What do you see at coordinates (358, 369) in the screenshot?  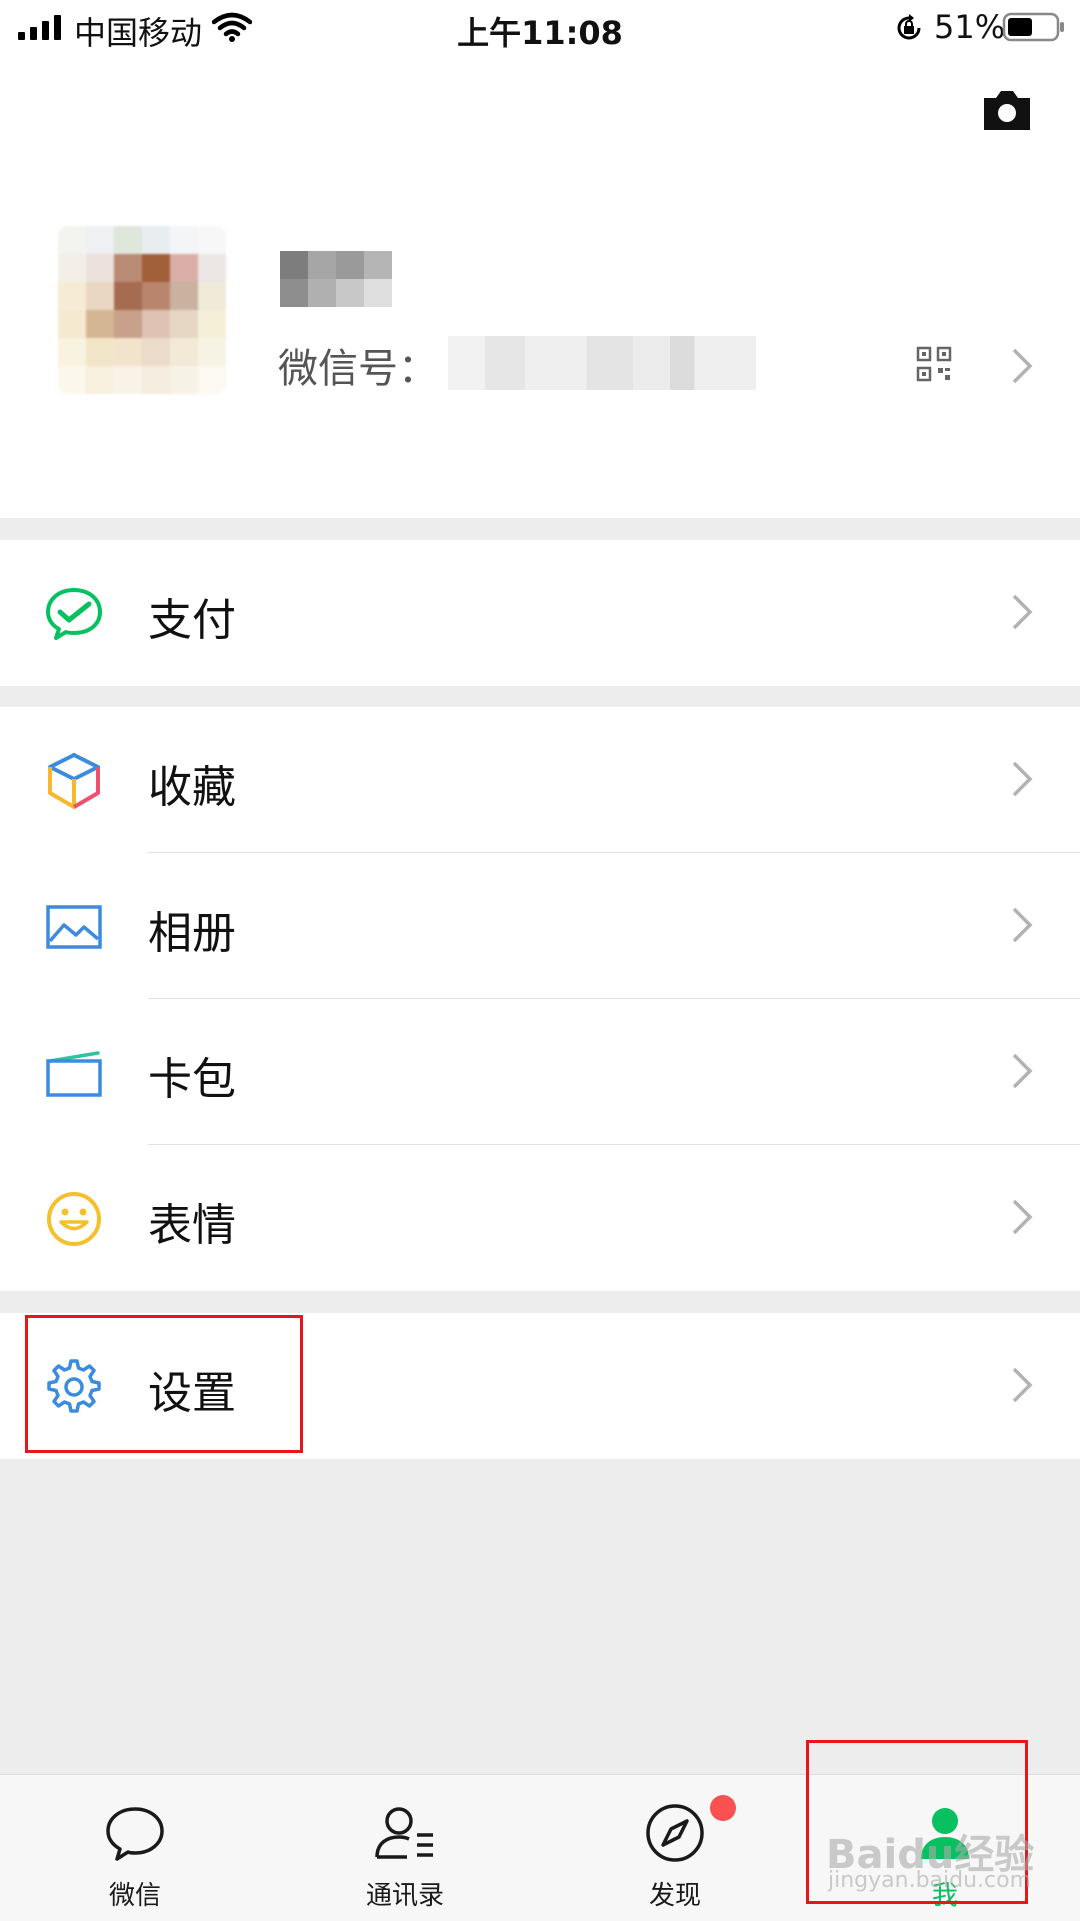 I see `wechat-id-label: 微信号：` at bounding box center [358, 369].